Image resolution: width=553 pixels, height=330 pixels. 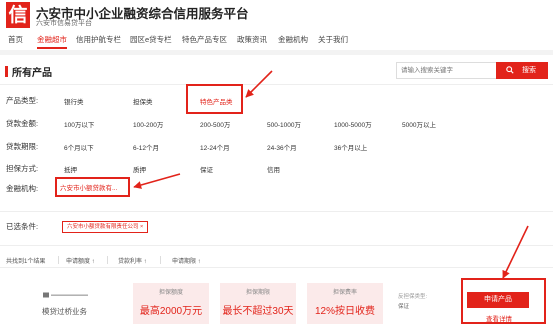 What do you see at coordinates (258, 311) in the screenshot?
I see `stat-value: 最长不超过30天` at bounding box center [258, 311].